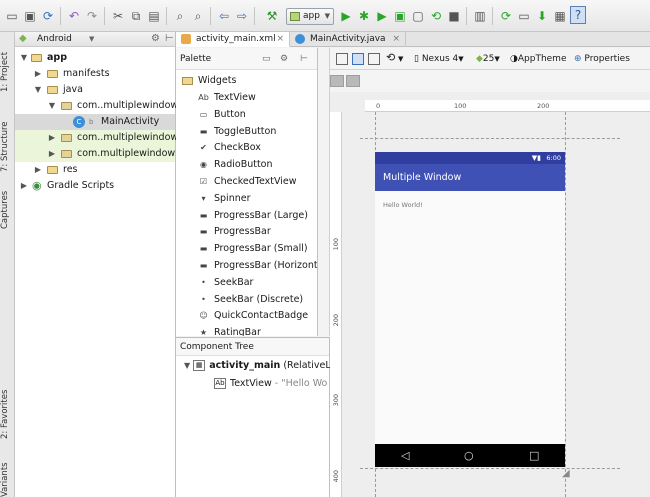  What do you see at coordinates (36, 58) in the screenshot?
I see `module-folder-icon` at bounding box center [36, 58].